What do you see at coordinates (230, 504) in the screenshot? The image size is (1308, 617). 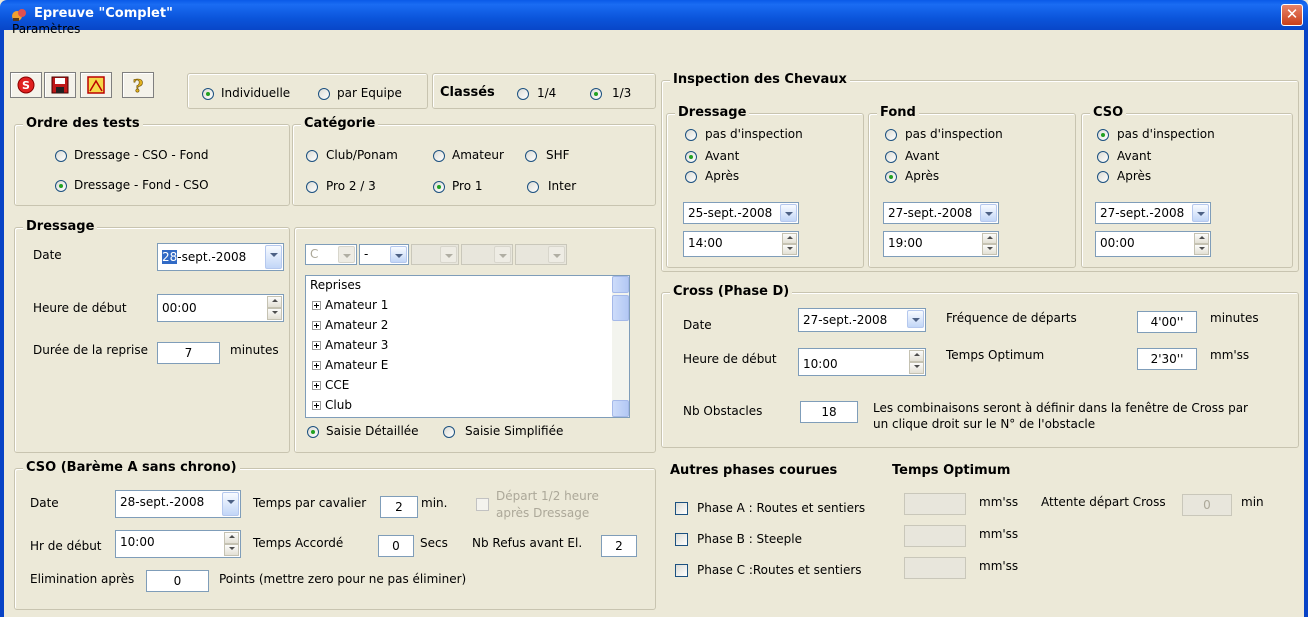 I see `cso-date-dropdown` at bounding box center [230, 504].